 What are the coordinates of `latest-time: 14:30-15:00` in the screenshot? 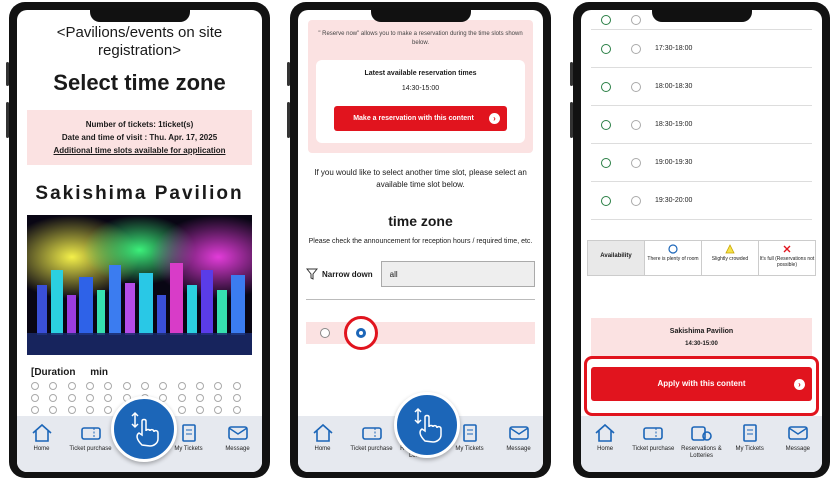 It's located at (420, 88).